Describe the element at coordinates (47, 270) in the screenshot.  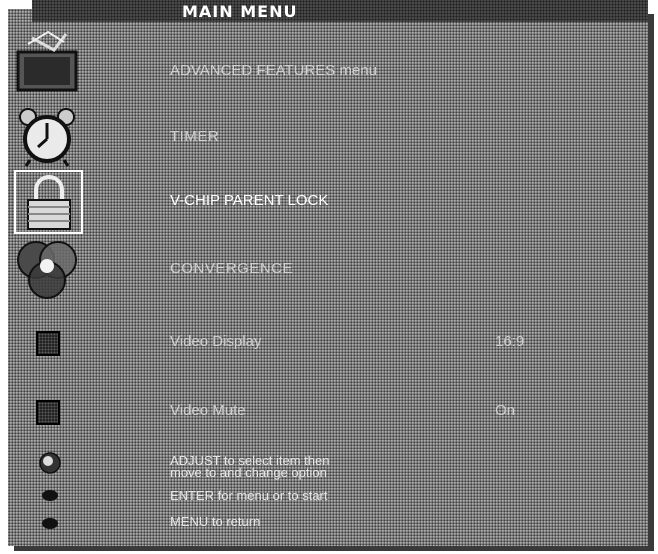
I see `rgb-circles-icon` at that location.